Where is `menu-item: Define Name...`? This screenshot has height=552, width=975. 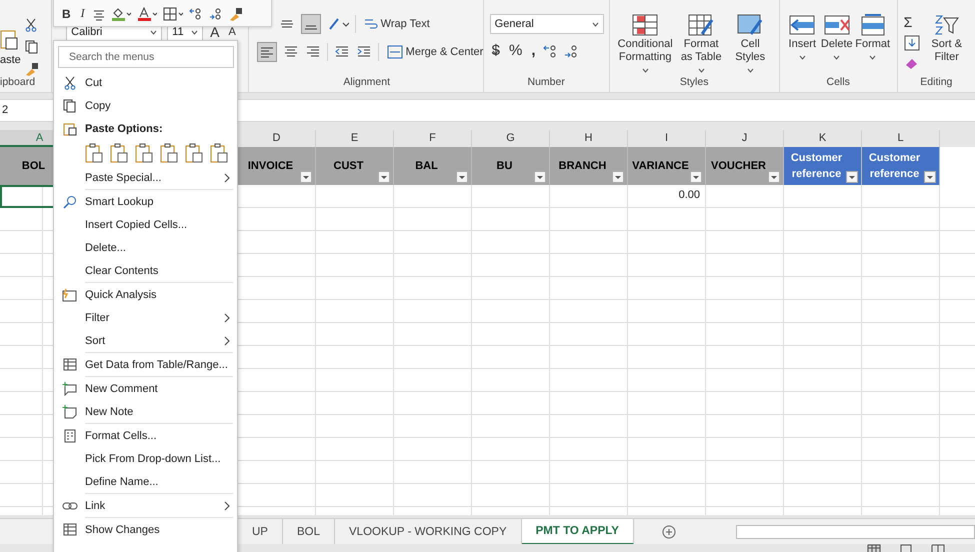
menu-item: Define Name... is located at coordinates (145, 481).